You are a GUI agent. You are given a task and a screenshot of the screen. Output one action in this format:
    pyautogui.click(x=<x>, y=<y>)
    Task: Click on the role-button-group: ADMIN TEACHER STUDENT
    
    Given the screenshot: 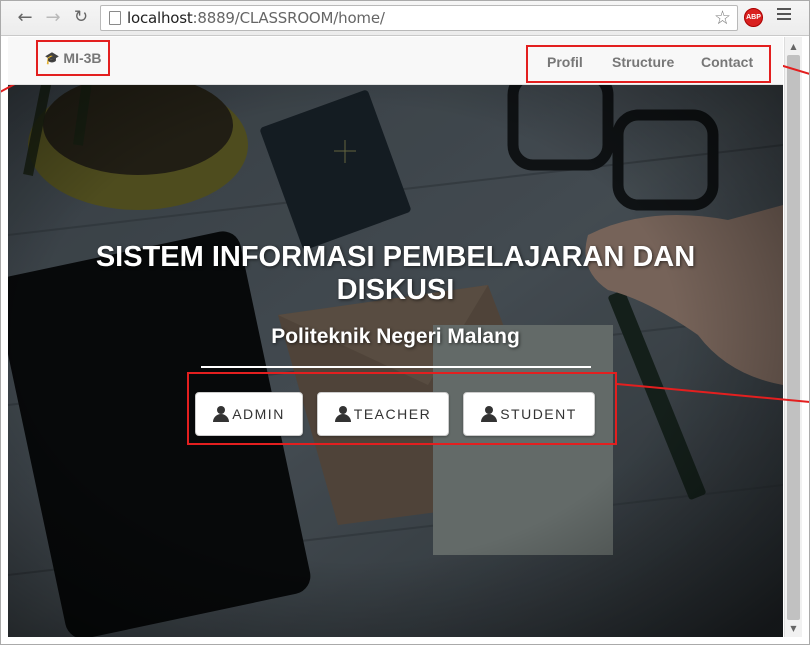 What is the action you would take?
    pyautogui.click(x=402, y=408)
    